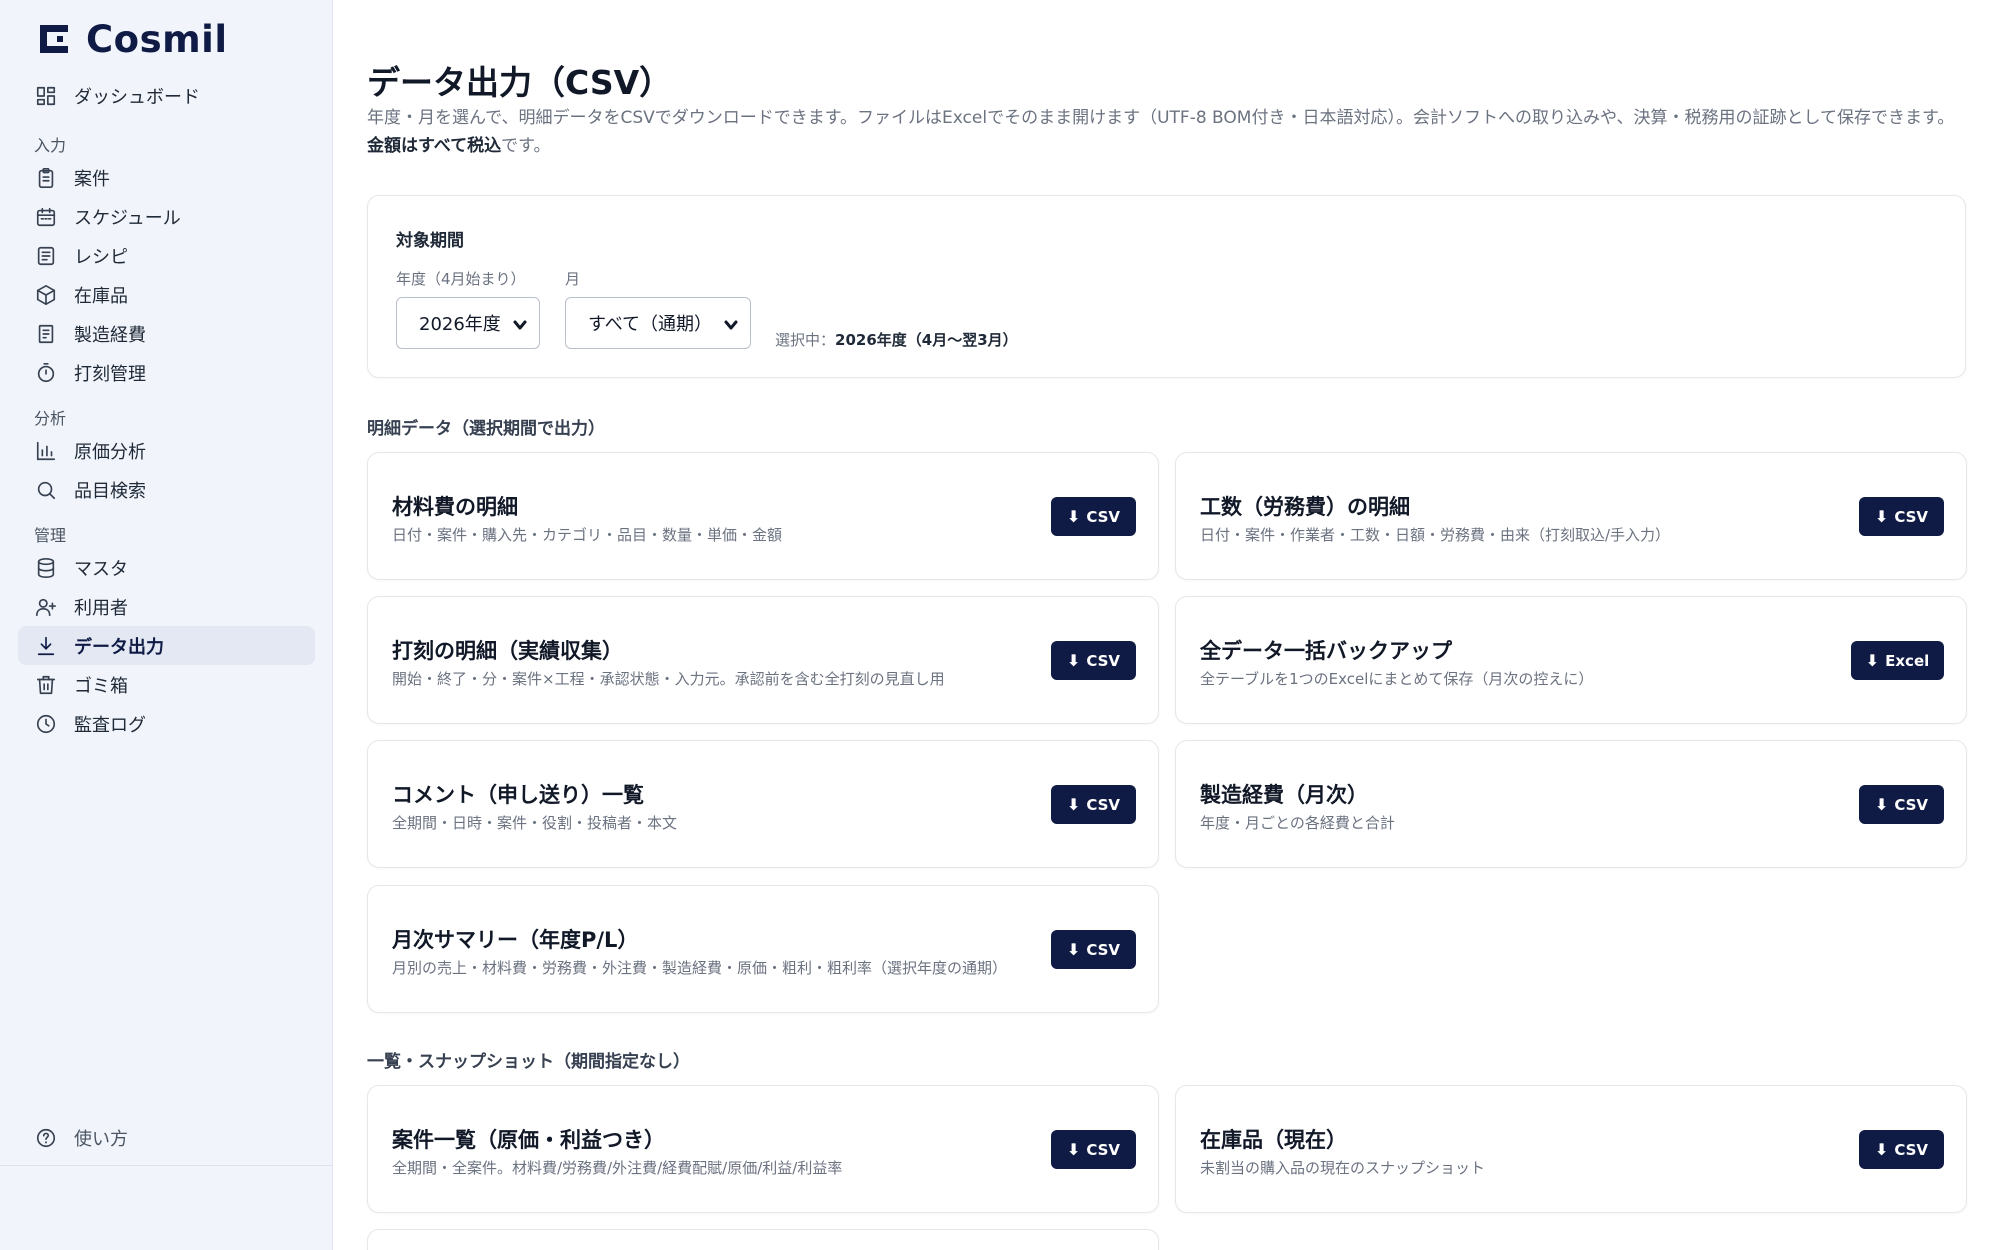 The image size is (2000, 1250). I want to click on button-label: Excel, so click(1907, 660).